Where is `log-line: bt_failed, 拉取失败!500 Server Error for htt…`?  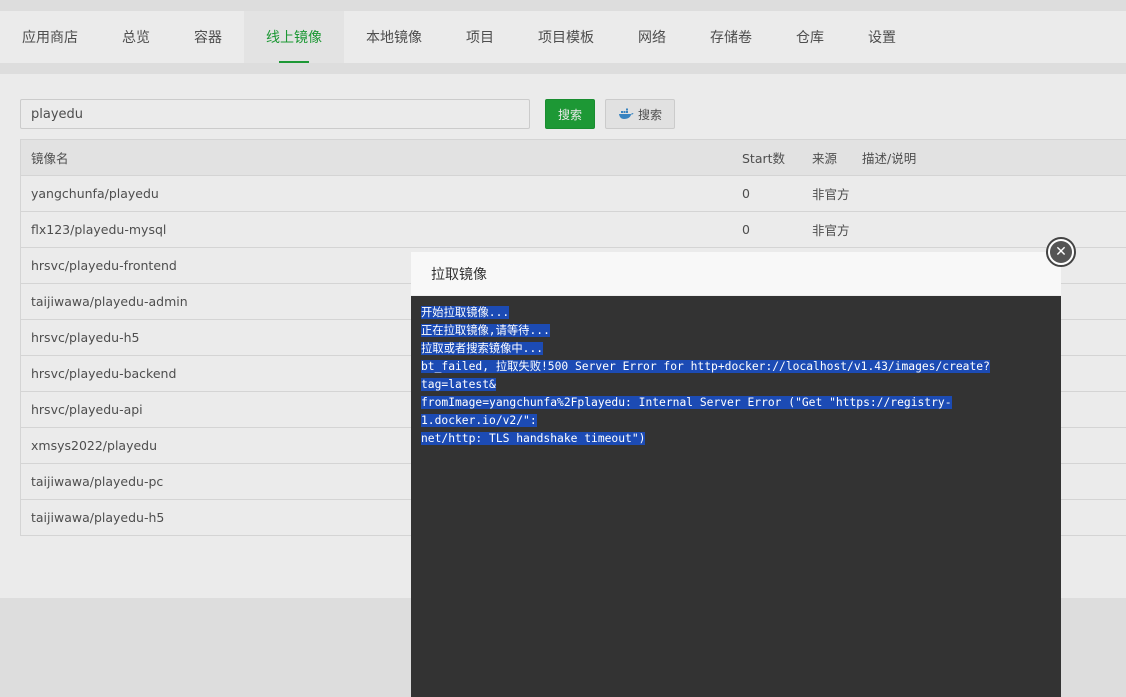 log-line: bt_failed, 拉取失败!500 Server Error for htt… is located at coordinates (705, 375).